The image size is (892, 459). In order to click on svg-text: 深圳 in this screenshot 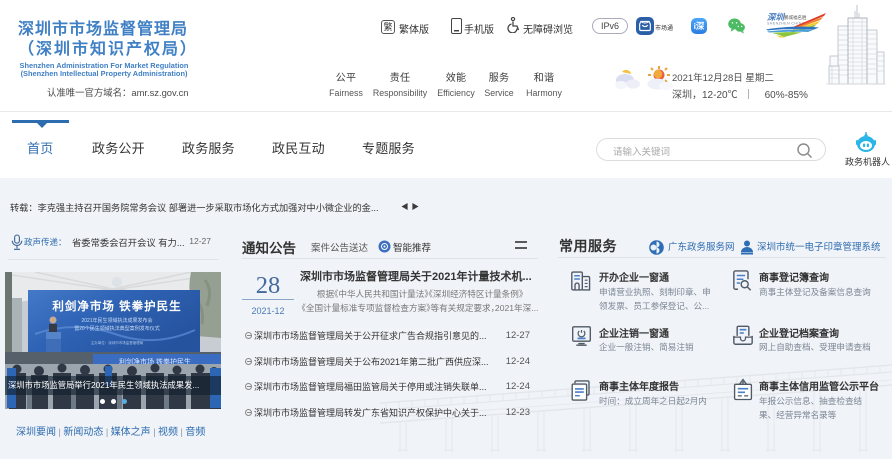, I will do `click(776, 17)`.